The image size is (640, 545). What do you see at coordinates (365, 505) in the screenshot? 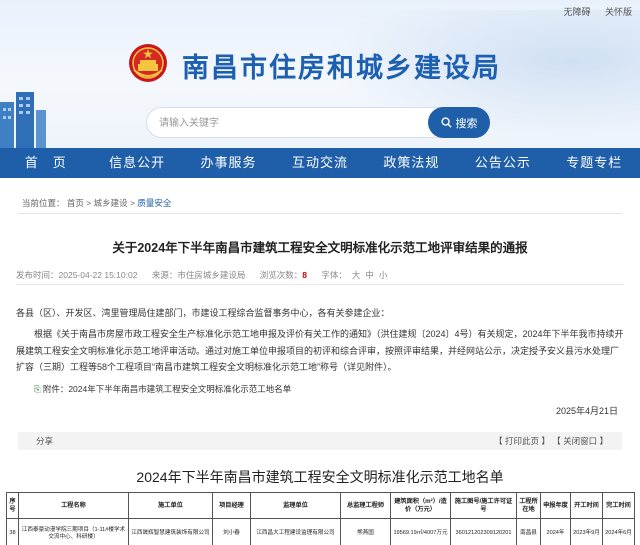
I see `table-header: 总监理工程师` at bounding box center [365, 505].